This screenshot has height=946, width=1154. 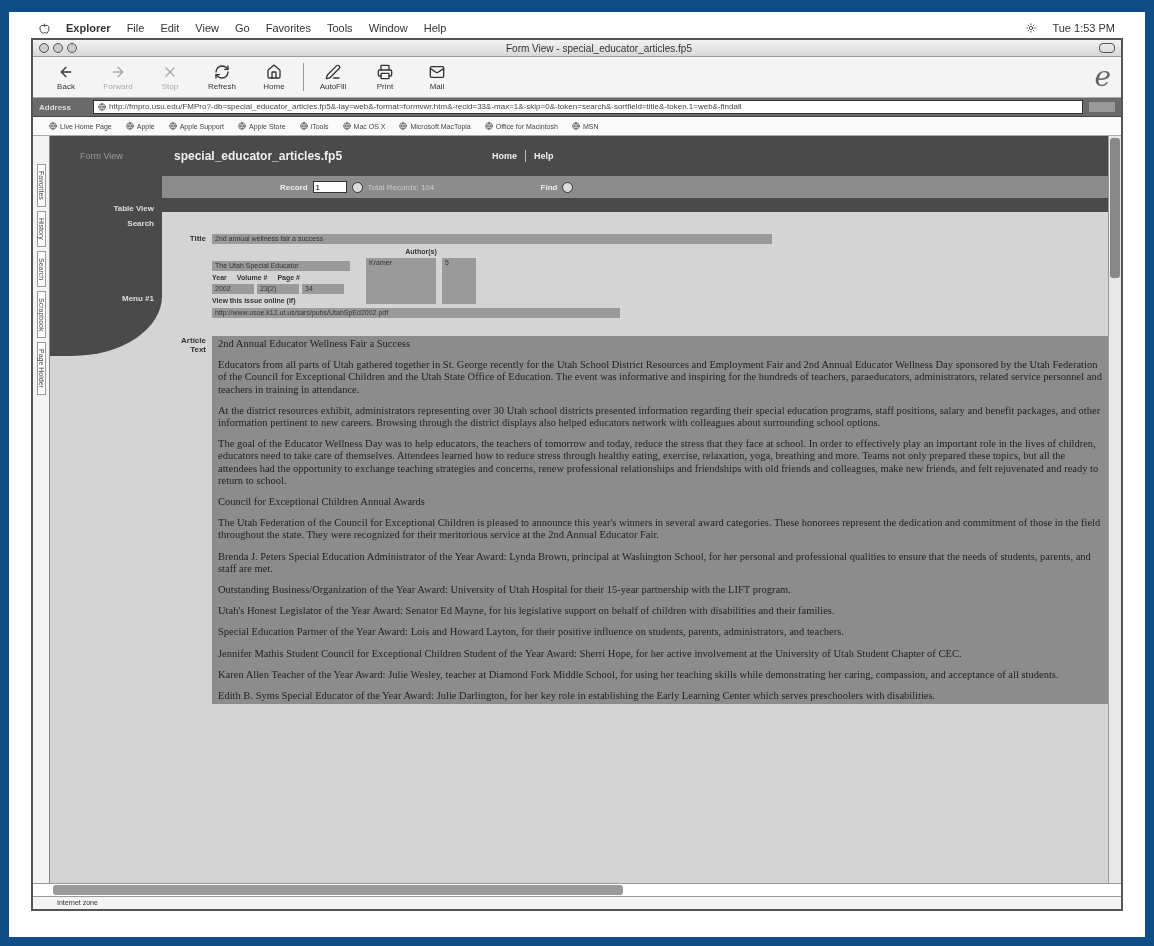 What do you see at coordinates (339, 28) in the screenshot?
I see `menu-item: Tools` at bounding box center [339, 28].